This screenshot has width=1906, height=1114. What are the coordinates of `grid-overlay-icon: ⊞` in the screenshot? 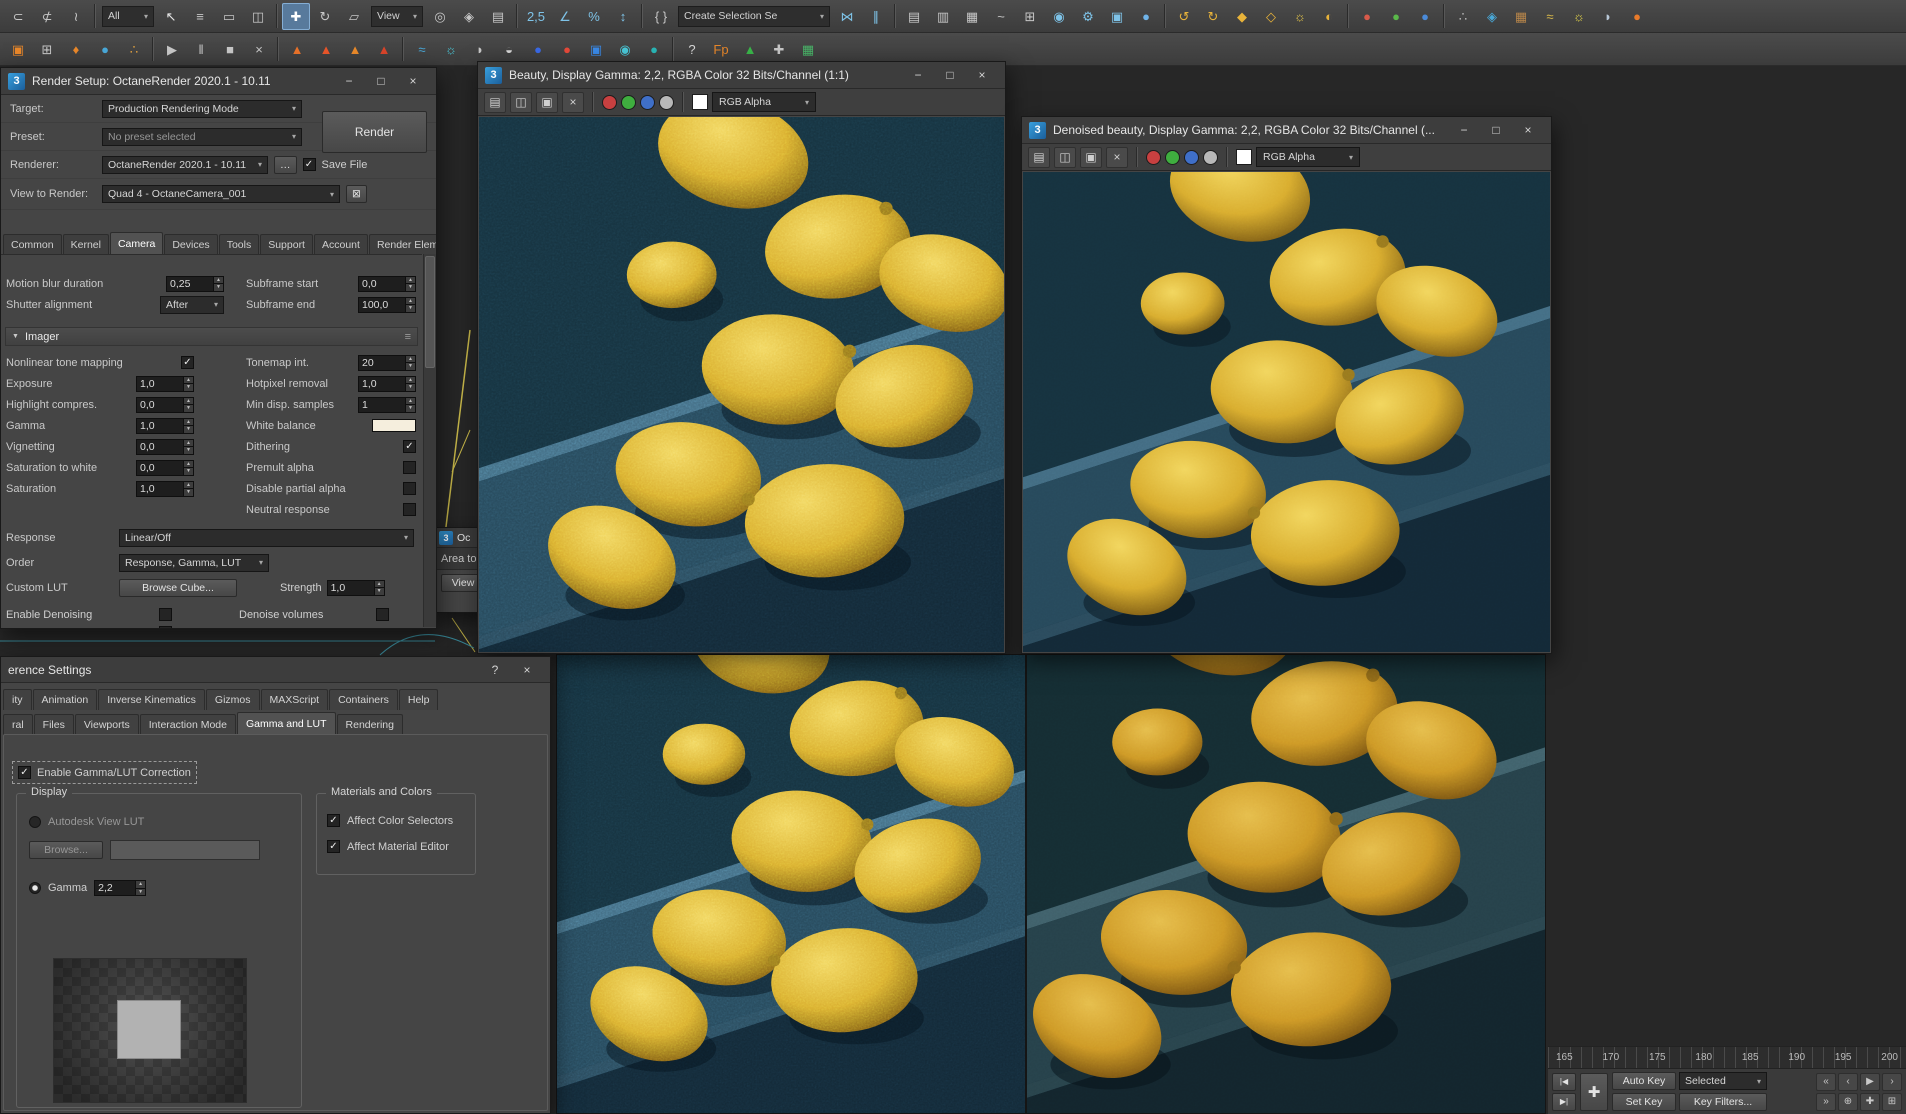 It's located at (47, 49).